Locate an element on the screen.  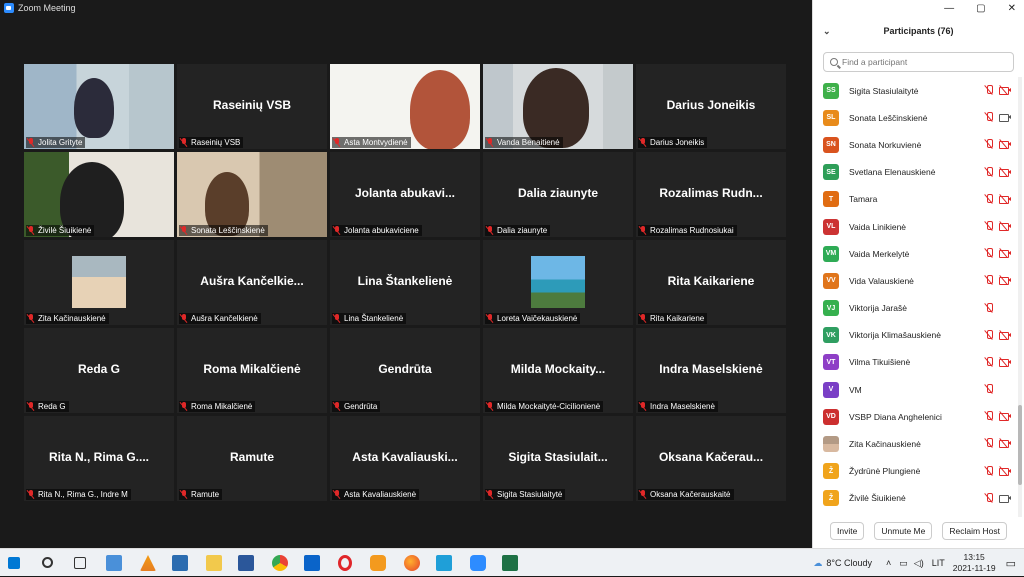
clock: 13:15 2021-11-19 is located at coordinates (974, 563).